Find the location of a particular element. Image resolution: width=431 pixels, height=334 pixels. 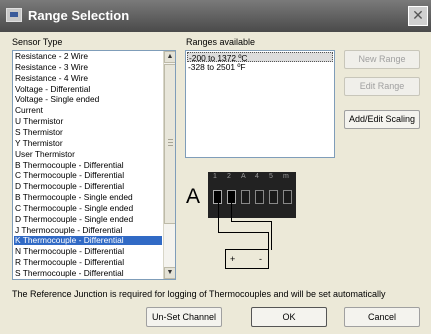

sensor-list-scrollbar: ▲ ▼ is located at coordinates (169, 165).